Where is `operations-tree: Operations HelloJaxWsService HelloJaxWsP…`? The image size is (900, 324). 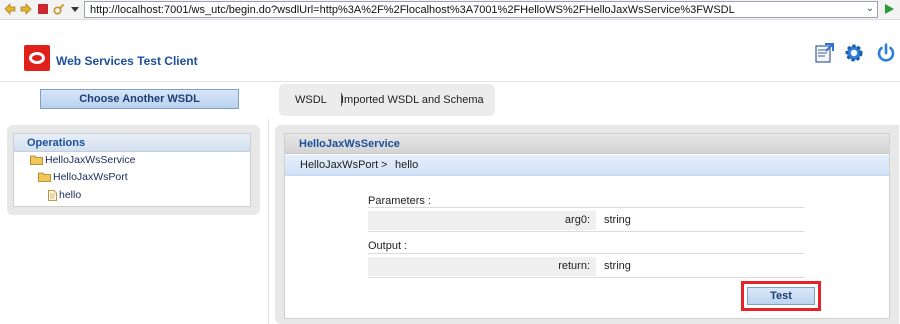 operations-tree: Operations HelloJaxWsService HelloJaxWsP… is located at coordinates (132, 170).